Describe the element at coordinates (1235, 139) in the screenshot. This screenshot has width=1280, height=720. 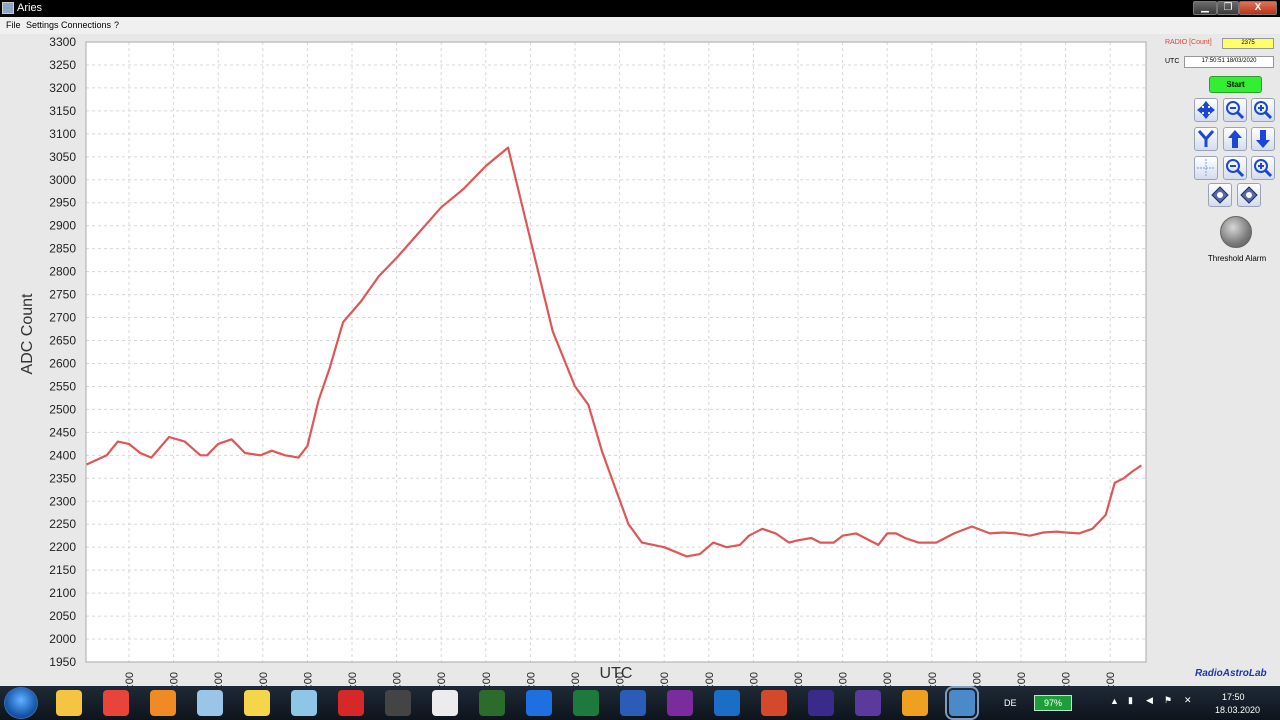
I see `scroll-up-icon` at that location.